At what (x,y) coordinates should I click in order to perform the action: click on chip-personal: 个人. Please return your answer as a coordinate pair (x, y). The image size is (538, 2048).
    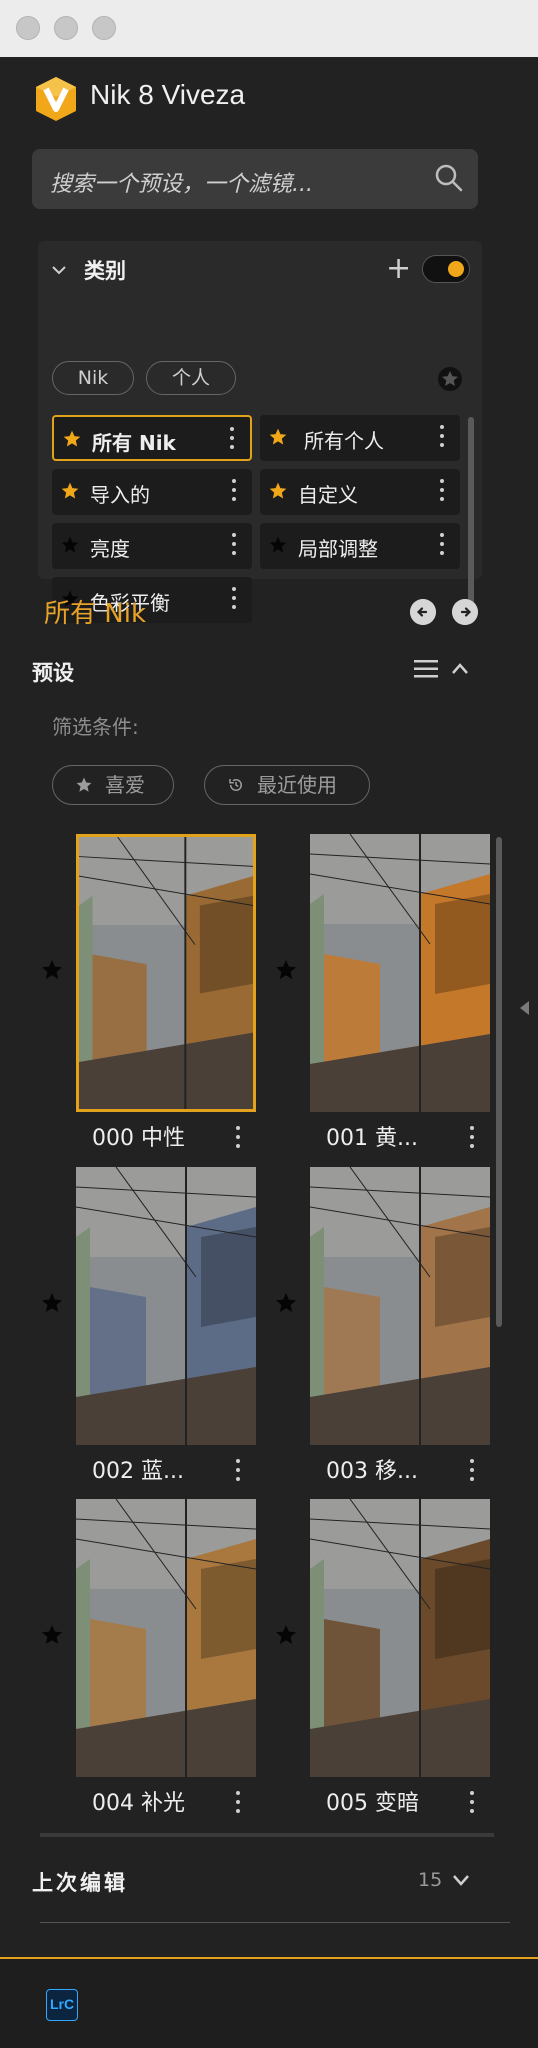
    Looking at the image, I should click on (191, 378).